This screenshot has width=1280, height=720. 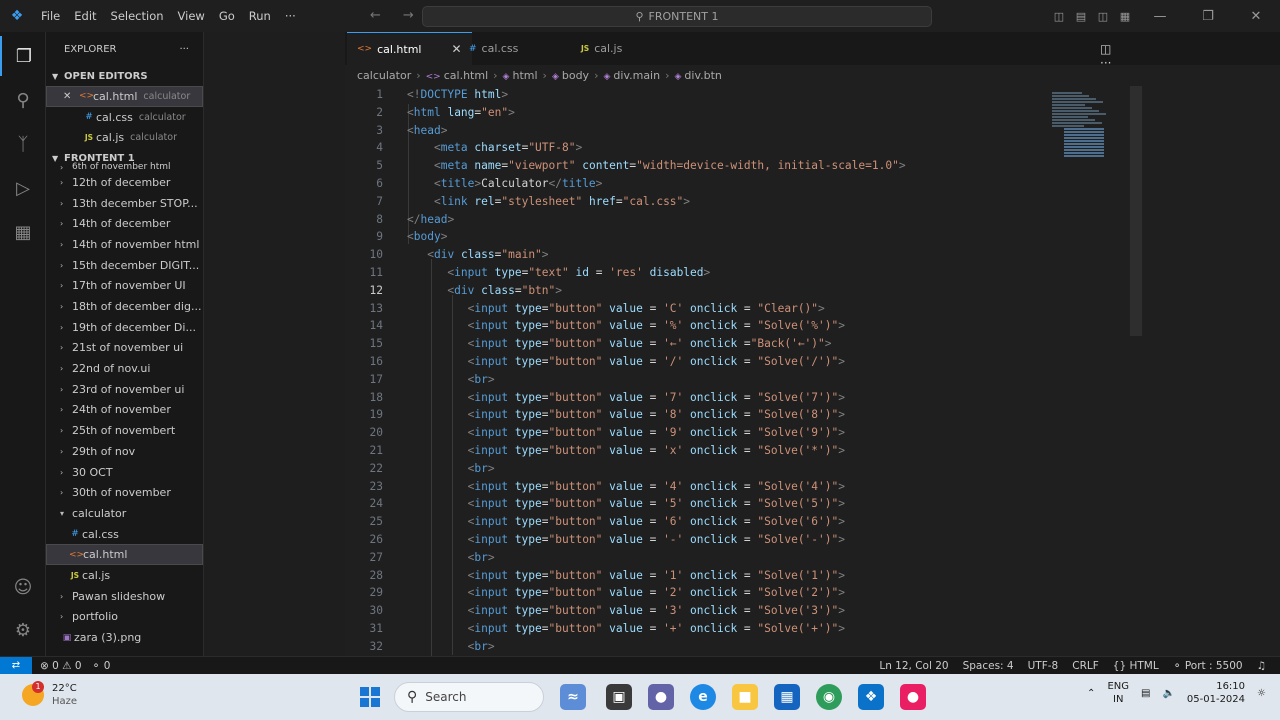 I want to click on folder-30-oct: › 30 OCT, so click(x=124, y=472).